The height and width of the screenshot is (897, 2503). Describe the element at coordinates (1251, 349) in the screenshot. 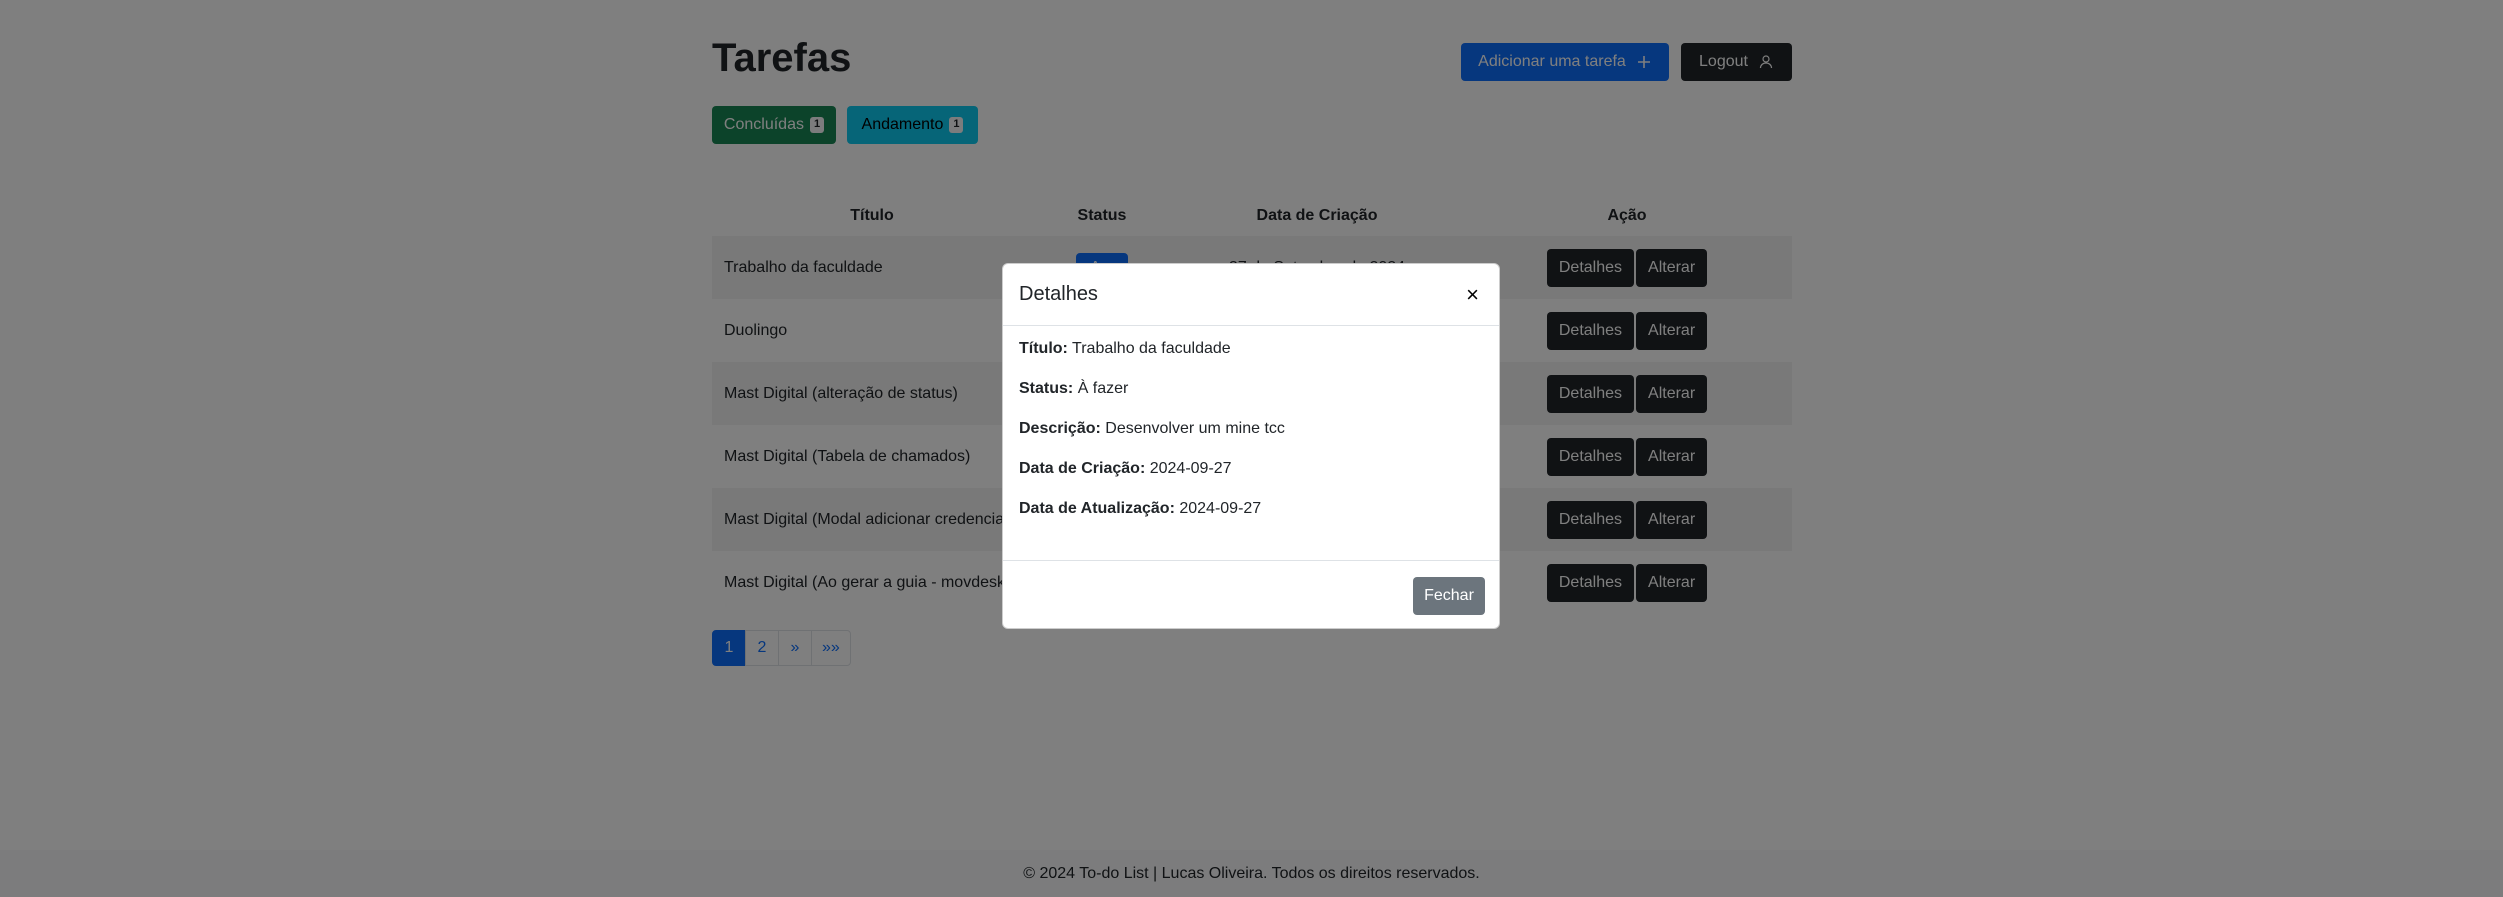

I see `detail-titulo: Título: Trabalho da faculdade` at that location.